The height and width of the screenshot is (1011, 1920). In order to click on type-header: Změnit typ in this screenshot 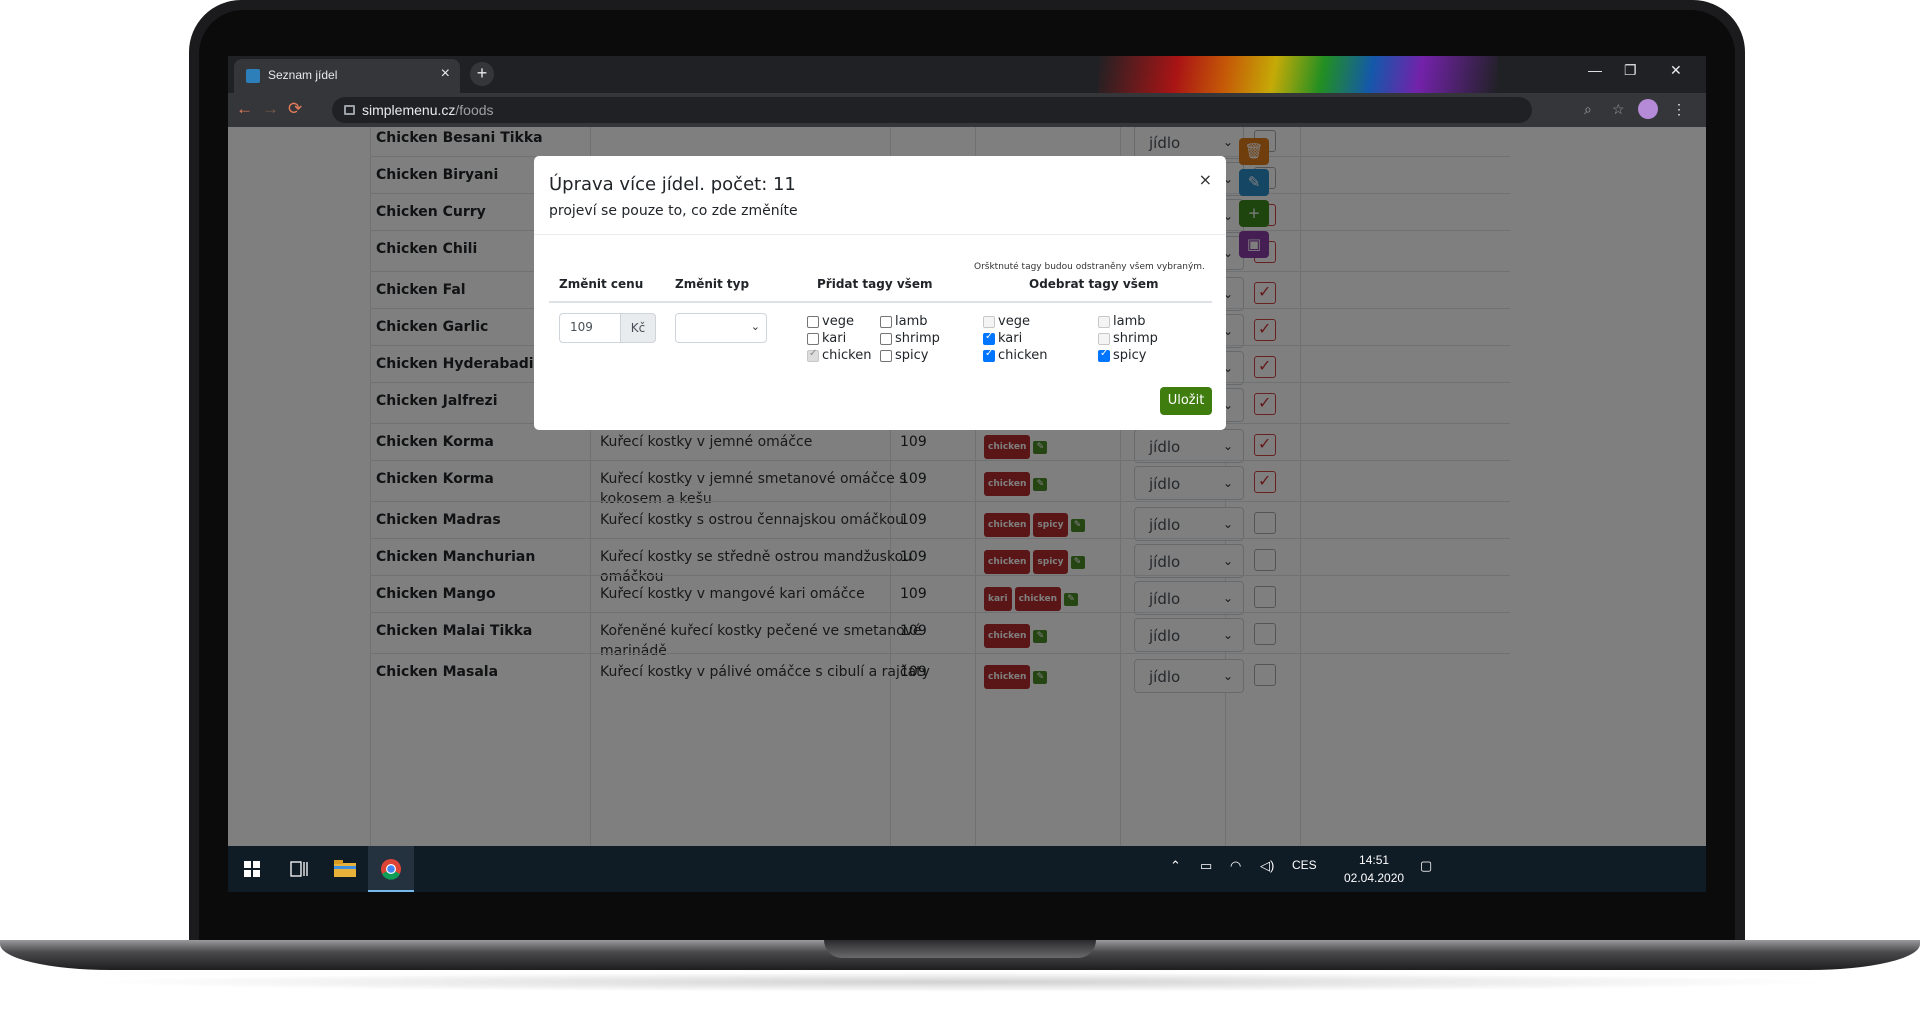, I will do `click(712, 284)`.